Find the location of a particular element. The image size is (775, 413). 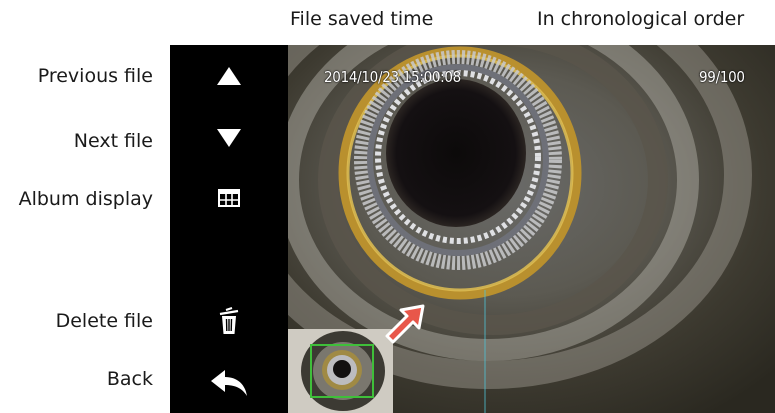

label-back: Back is located at coordinates (129, 379).